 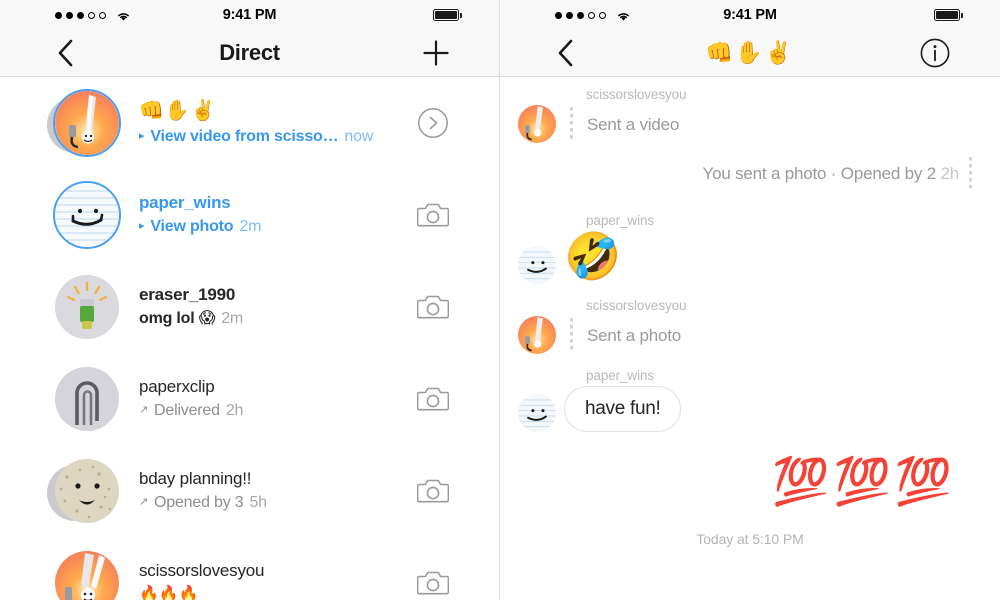 What do you see at coordinates (177, 318) in the screenshot?
I see `subtitle-text: omg lol 😱` at bounding box center [177, 318].